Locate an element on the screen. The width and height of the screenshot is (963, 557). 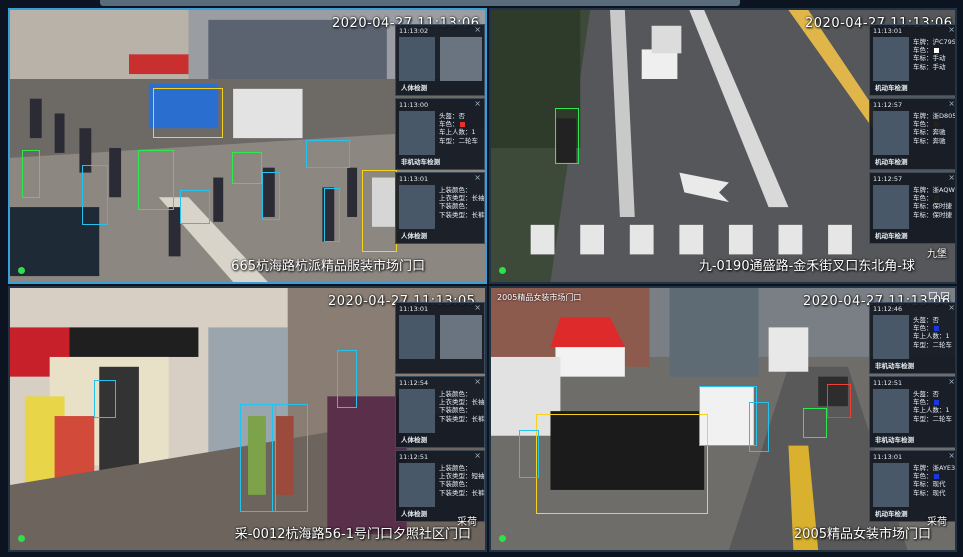
event-card: 11:12:57×车牌：浙AQW7...车色：车标：保时捷车标：保时捷机动车检测 is located at coordinates (912, 208).